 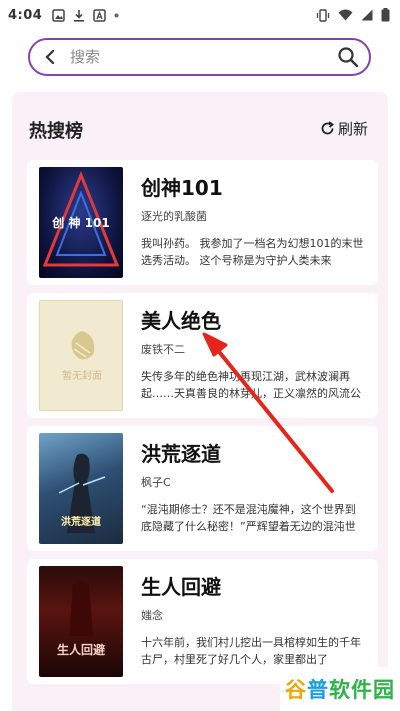 I want to click on refresh-icon, so click(x=327, y=128).